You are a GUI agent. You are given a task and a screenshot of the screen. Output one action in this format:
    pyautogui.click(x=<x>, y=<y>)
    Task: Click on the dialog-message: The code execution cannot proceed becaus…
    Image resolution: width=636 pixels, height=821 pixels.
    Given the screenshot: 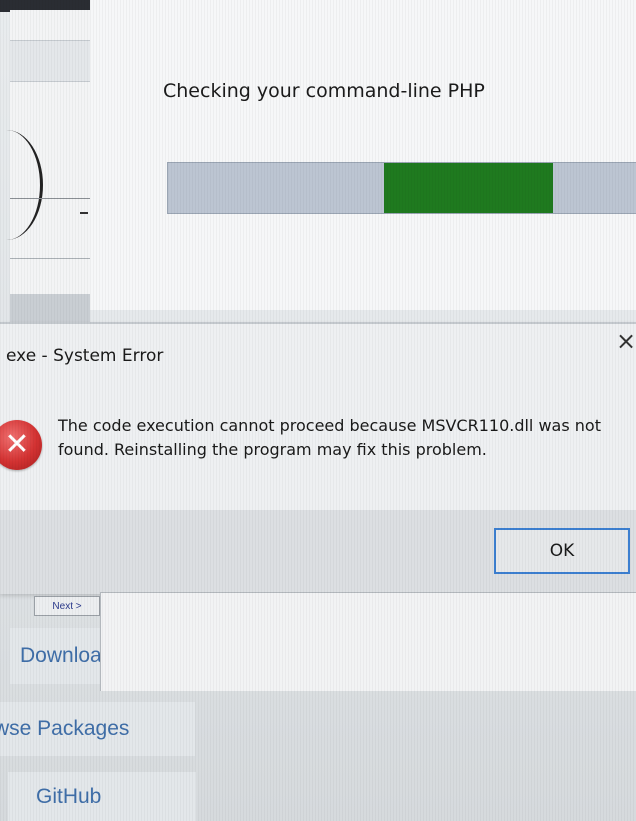 What is the action you would take?
    pyautogui.click(x=329, y=437)
    